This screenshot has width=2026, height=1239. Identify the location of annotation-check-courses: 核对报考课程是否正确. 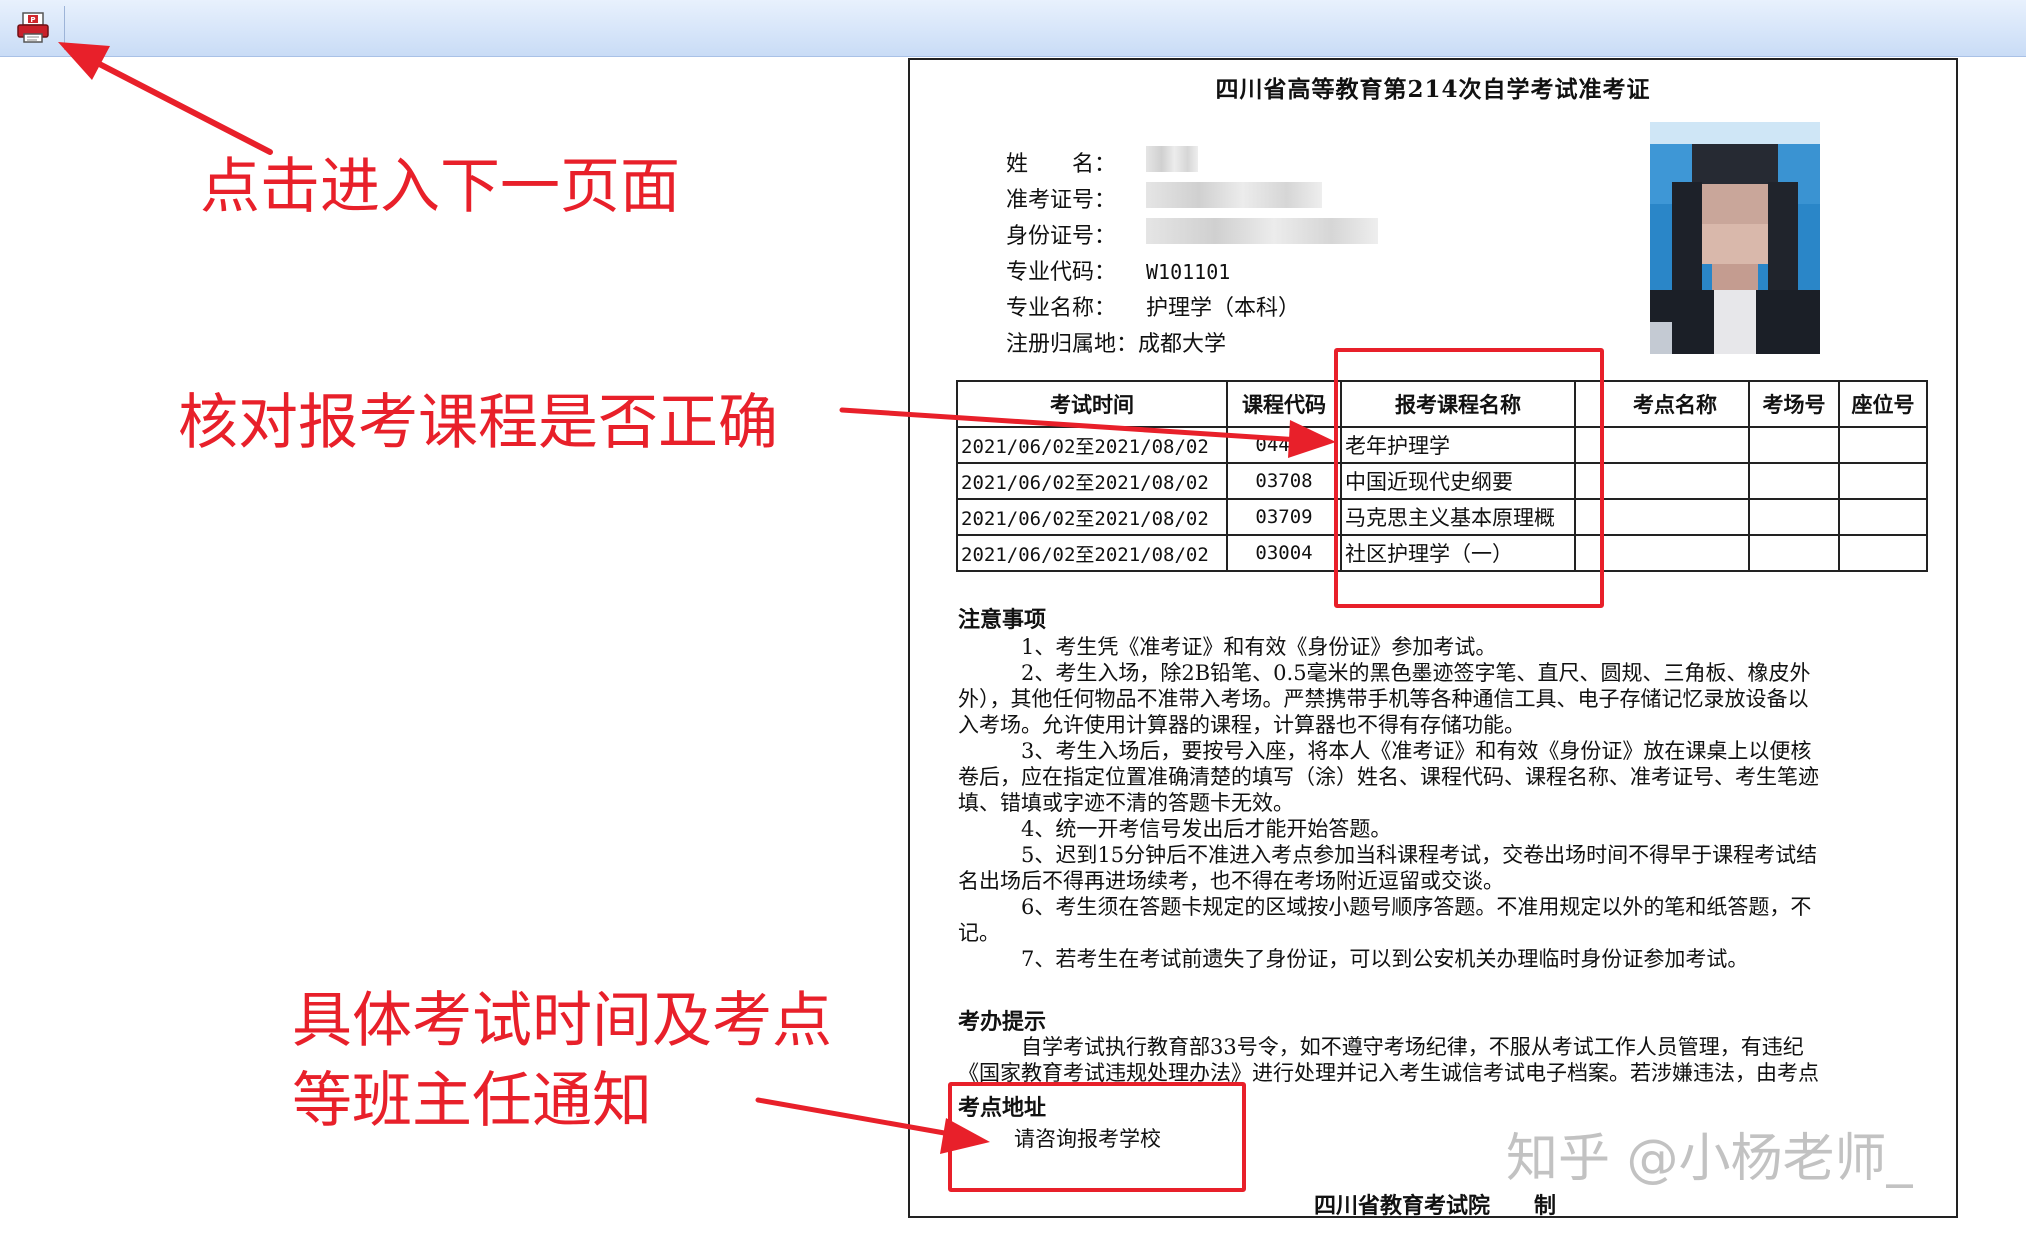
(478, 423).